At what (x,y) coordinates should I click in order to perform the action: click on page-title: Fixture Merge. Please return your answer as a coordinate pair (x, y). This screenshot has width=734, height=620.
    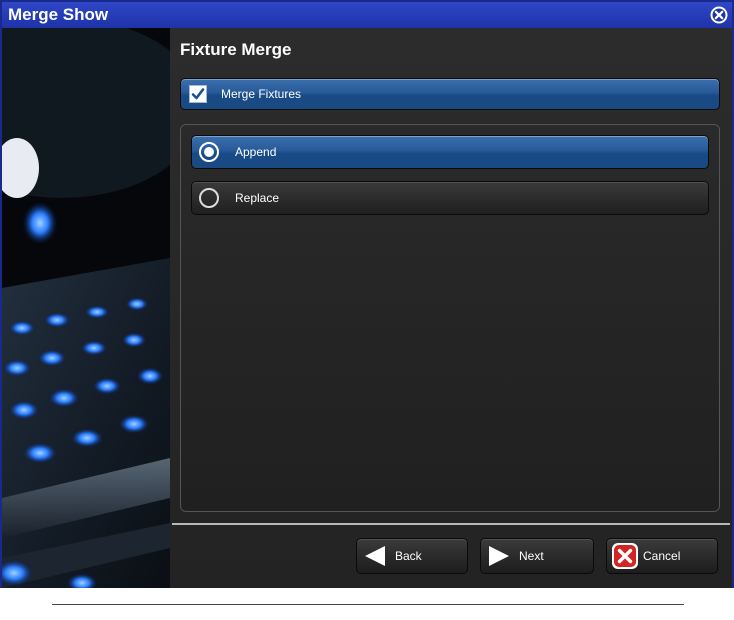
    Looking at the image, I should click on (236, 49).